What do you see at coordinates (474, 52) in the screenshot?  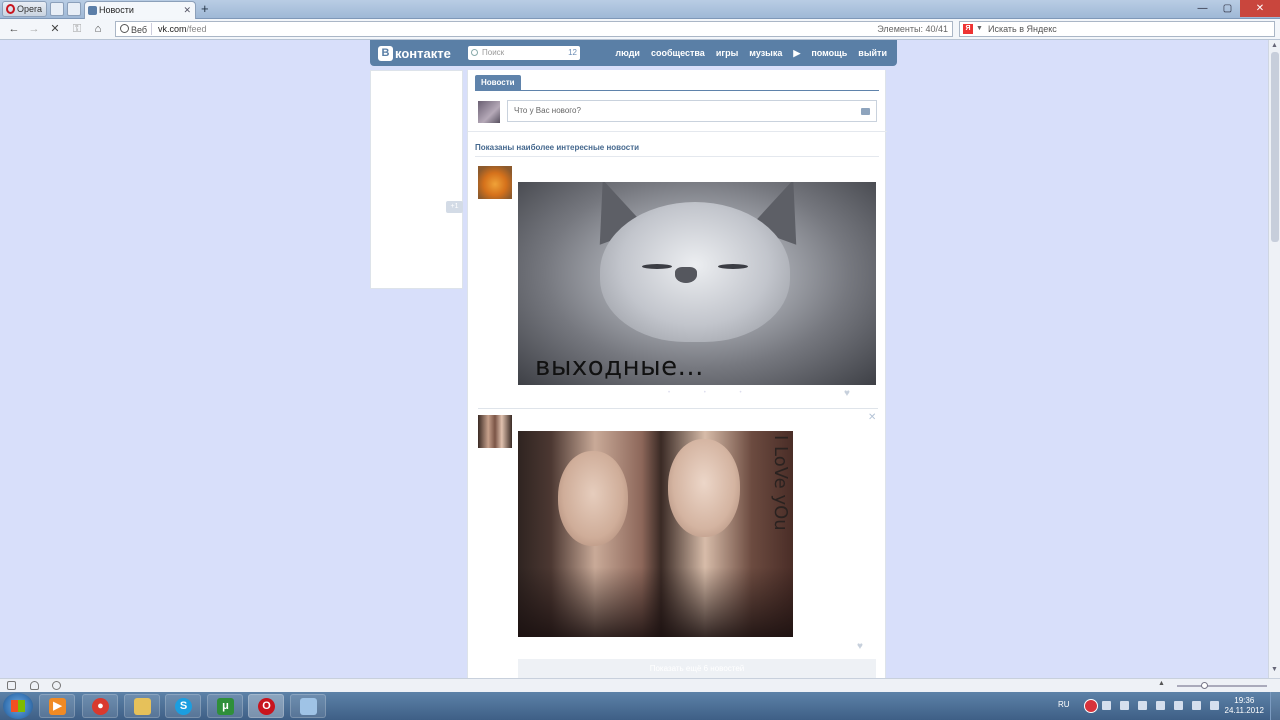 I see `search-icon` at bounding box center [474, 52].